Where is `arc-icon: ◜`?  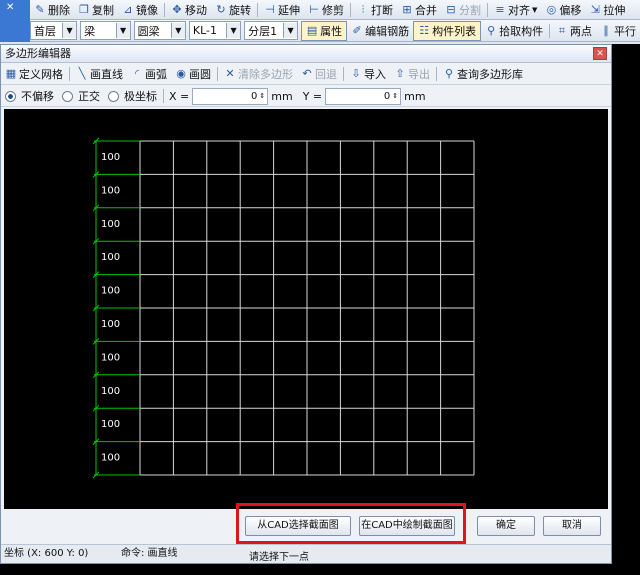 arc-icon: ◜ is located at coordinates (137, 73).